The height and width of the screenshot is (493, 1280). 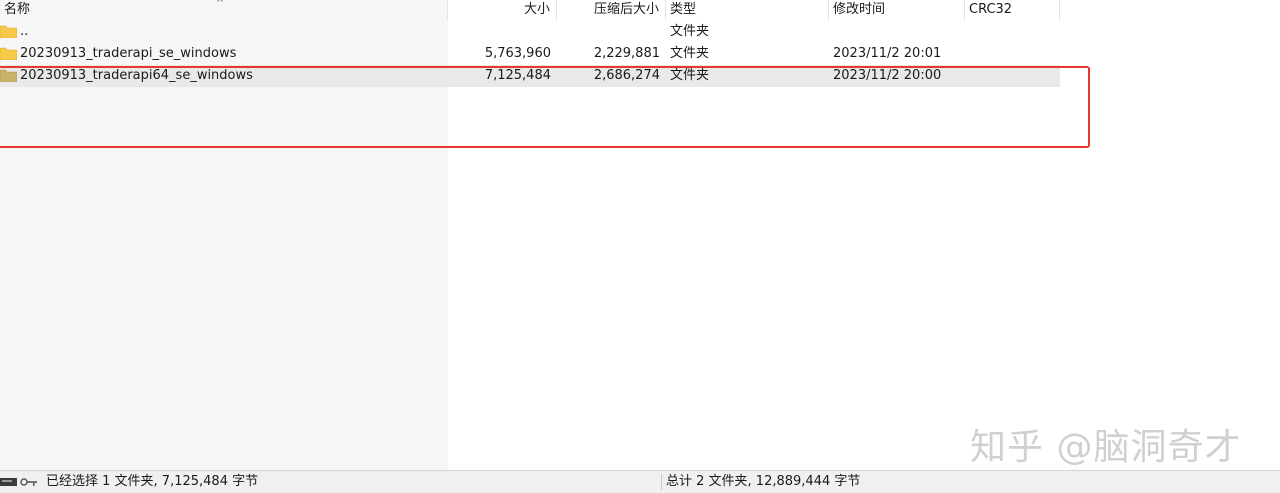 What do you see at coordinates (1012, 10) in the screenshot?
I see `column-header-crc32: CRC32` at bounding box center [1012, 10].